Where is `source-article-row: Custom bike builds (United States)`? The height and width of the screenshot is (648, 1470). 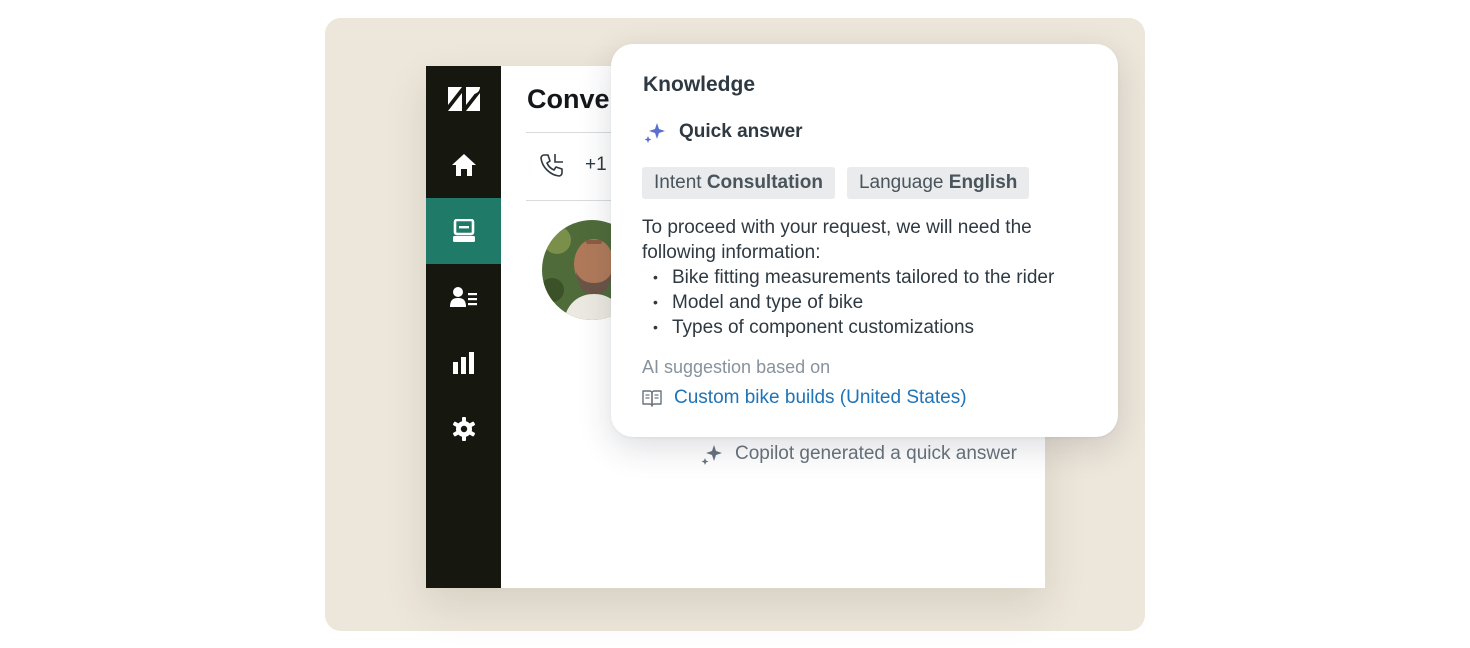
source-article-row: Custom bike builds (United States) is located at coordinates (804, 398).